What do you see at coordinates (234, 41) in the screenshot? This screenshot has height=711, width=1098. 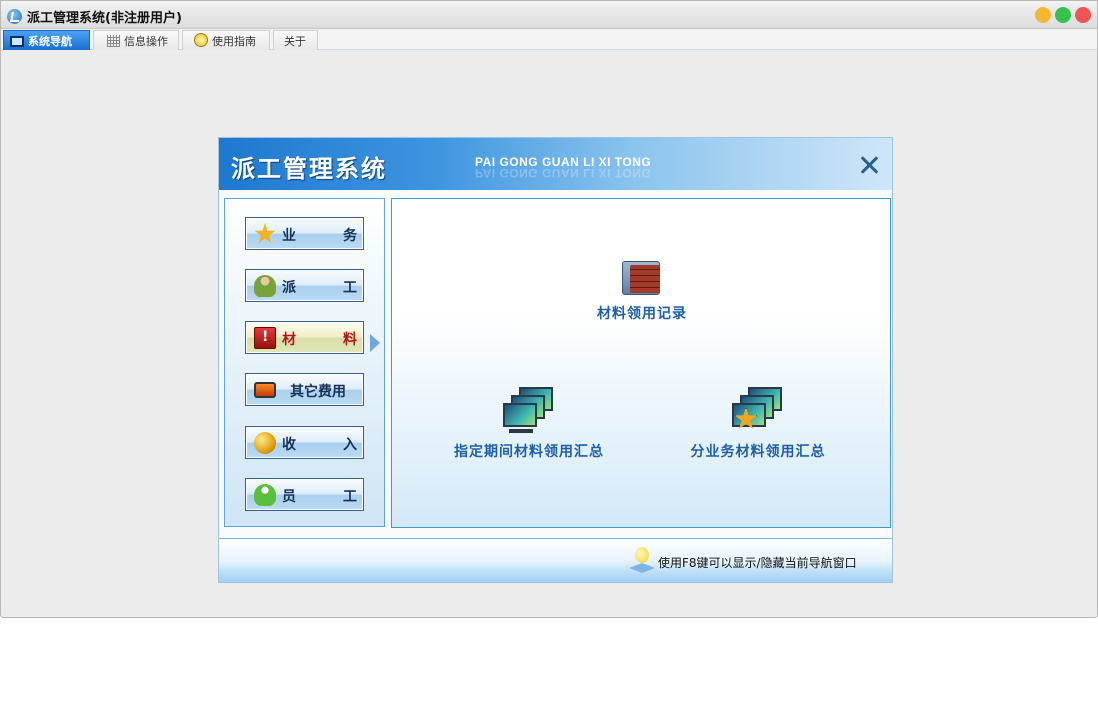 I see `tab-label: 使用指南` at bounding box center [234, 41].